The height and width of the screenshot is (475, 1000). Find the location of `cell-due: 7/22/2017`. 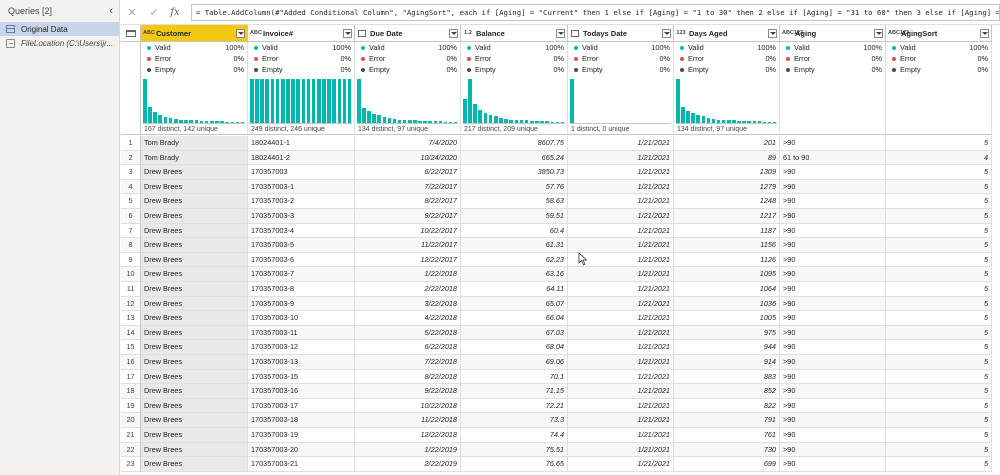

cell-due: 7/22/2017 is located at coordinates (408, 187).